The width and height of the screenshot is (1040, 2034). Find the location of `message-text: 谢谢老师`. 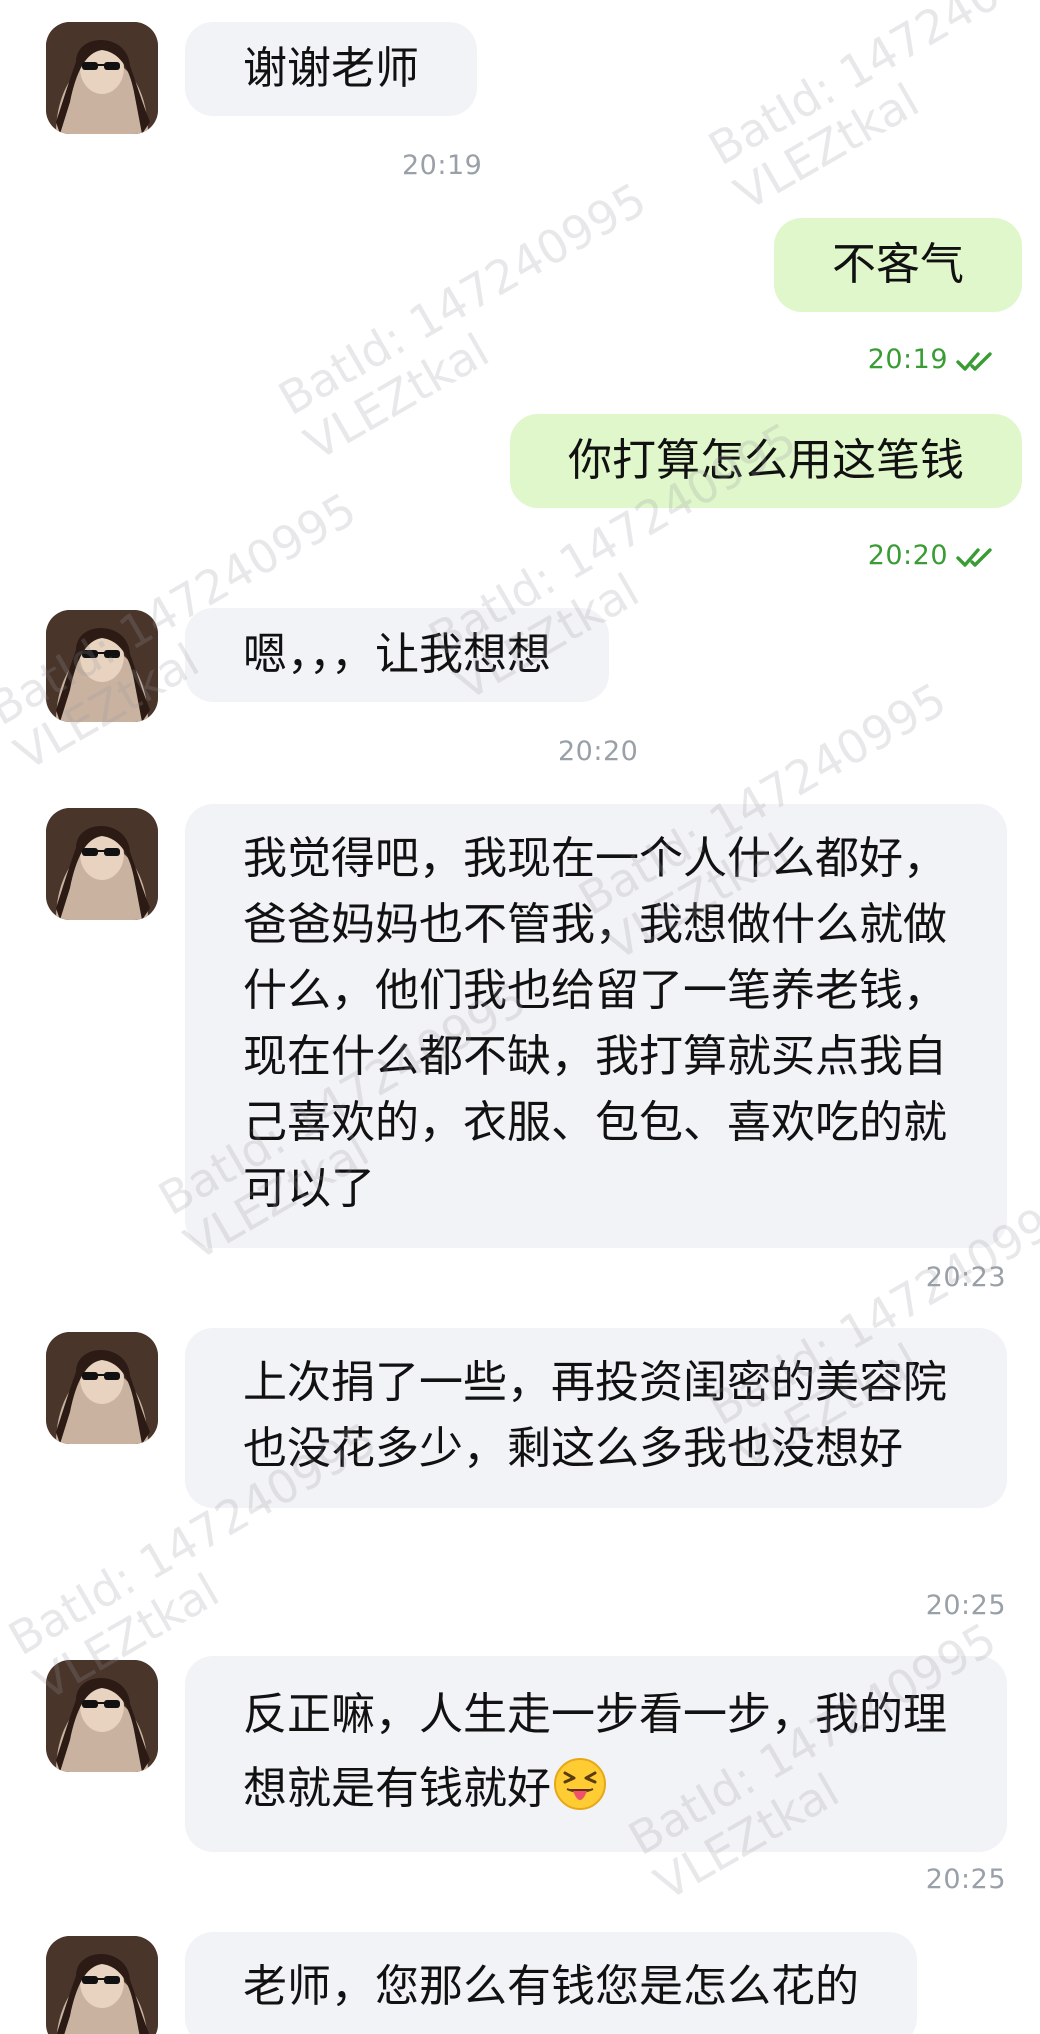

message-text: 谢谢老师 is located at coordinates (331, 68).